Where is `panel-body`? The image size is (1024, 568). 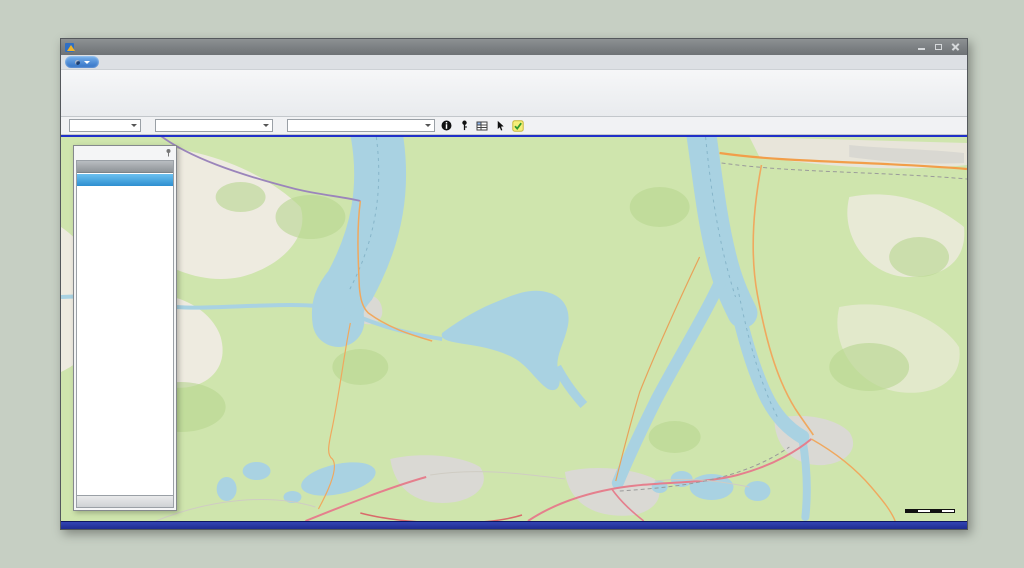 panel-body is located at coordinates (125, 334).